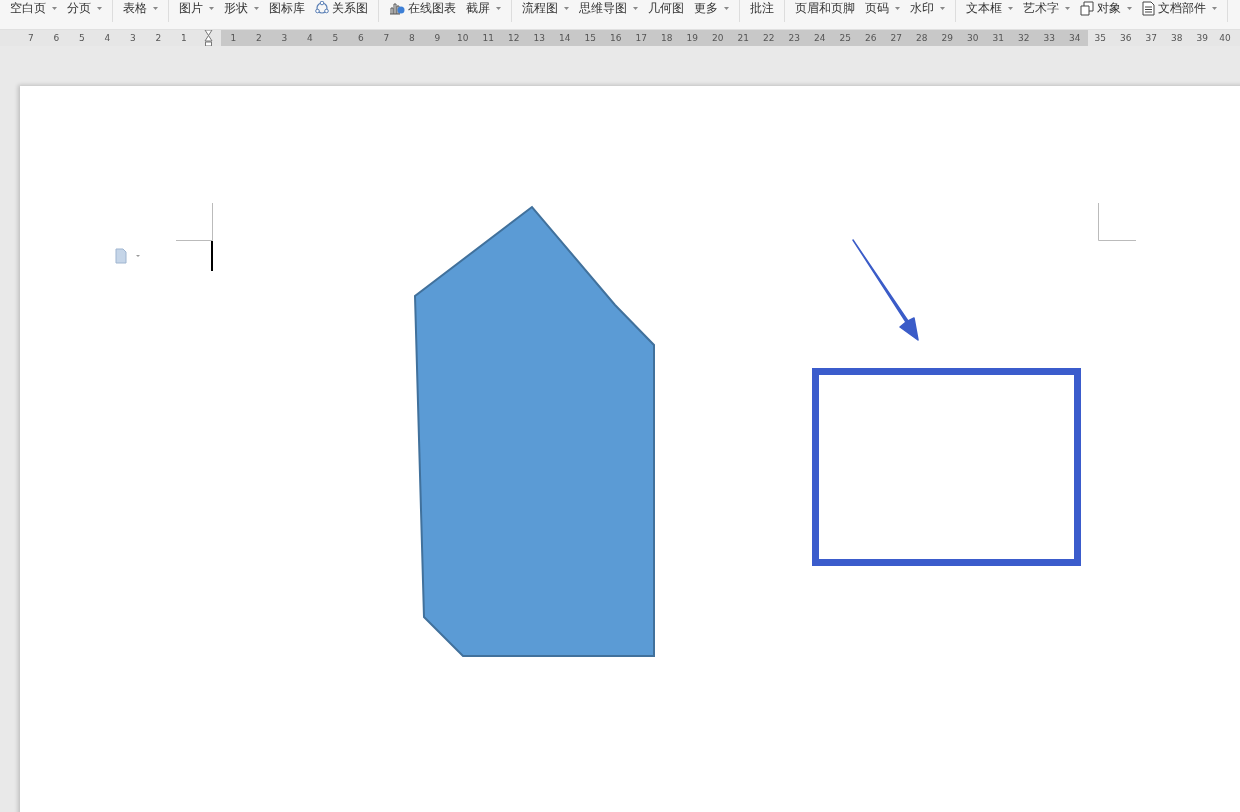 This screenshot has width=1240, height=812. Describe the element at coordinates (397, 8) in the screenshot. I see `bar-chart-icon` at that location.